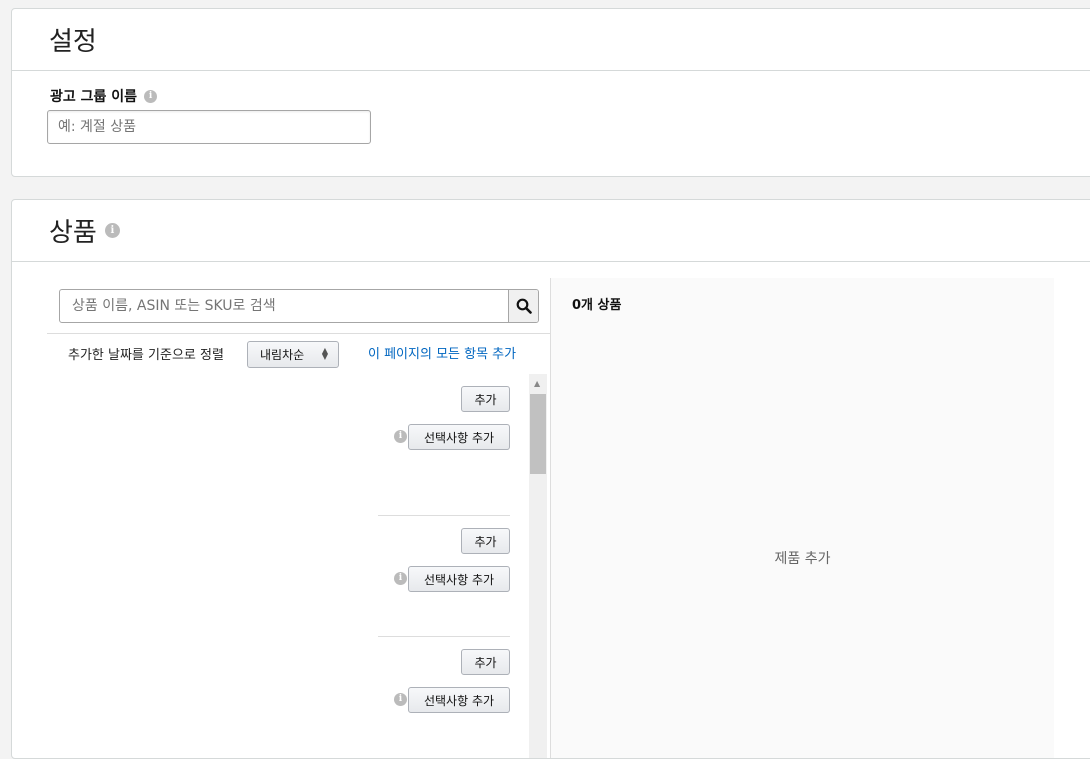 This screenshot has width=1090, height=759. I want to click on add-all-on-page-link: 이 페이지의 모든 항목 추가, so click(442, 352).